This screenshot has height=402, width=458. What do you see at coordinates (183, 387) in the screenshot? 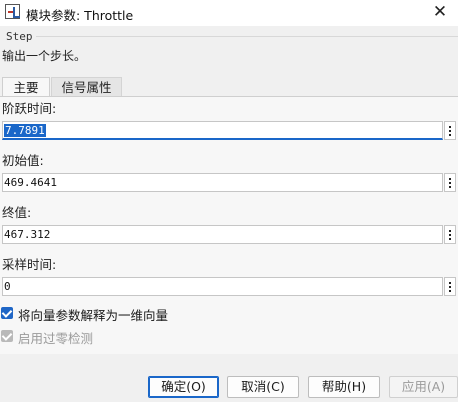
I see `ok-button: 确定(O)` at bounding box center [183, 387].